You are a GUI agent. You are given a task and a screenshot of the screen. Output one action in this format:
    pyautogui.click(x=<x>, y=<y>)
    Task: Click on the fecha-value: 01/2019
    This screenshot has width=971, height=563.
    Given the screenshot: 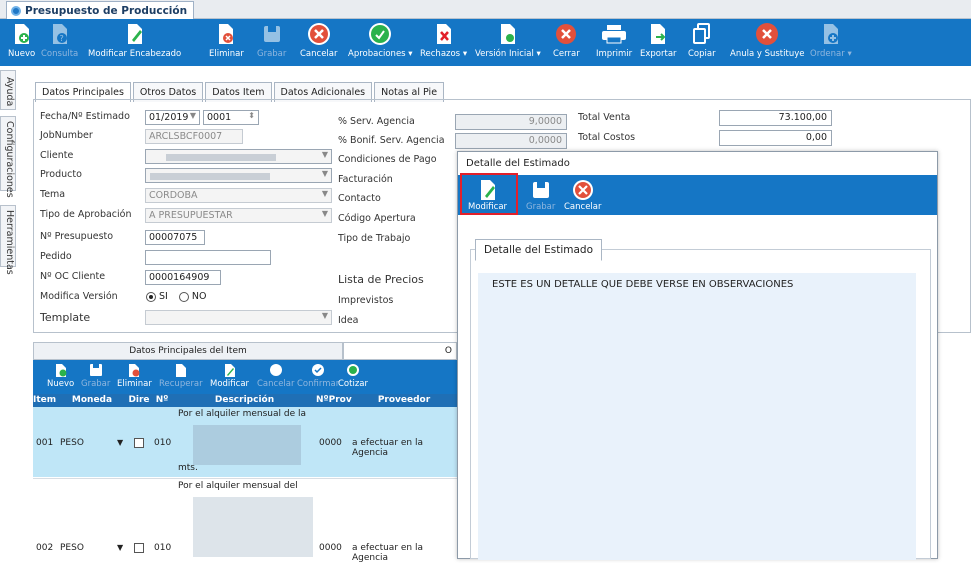 What is the action you would take?
    pyautogui.click(x=169, y=117)
    